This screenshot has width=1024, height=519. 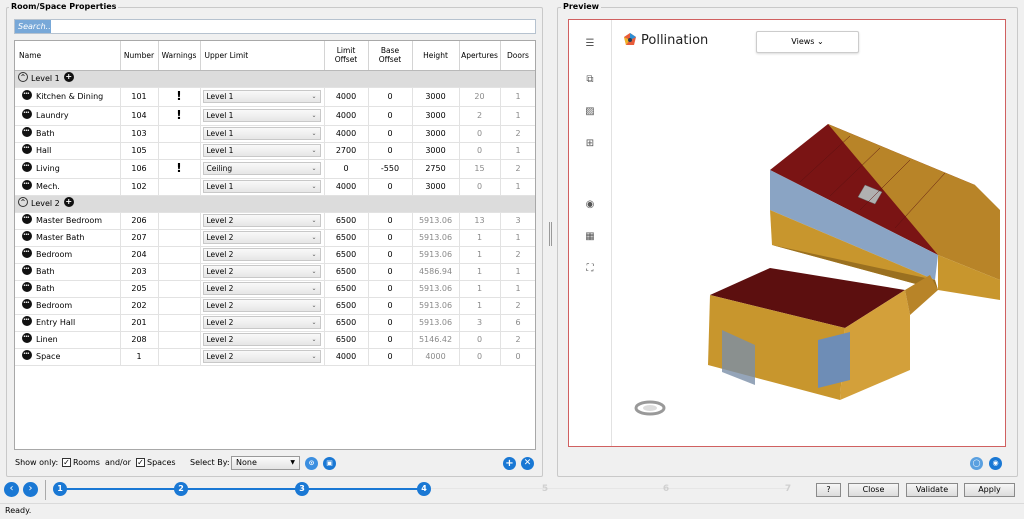 What do you see at coordinates (139, 323) in the screenshot?
I see `room-number: 201` at bounding box center [139, 323].